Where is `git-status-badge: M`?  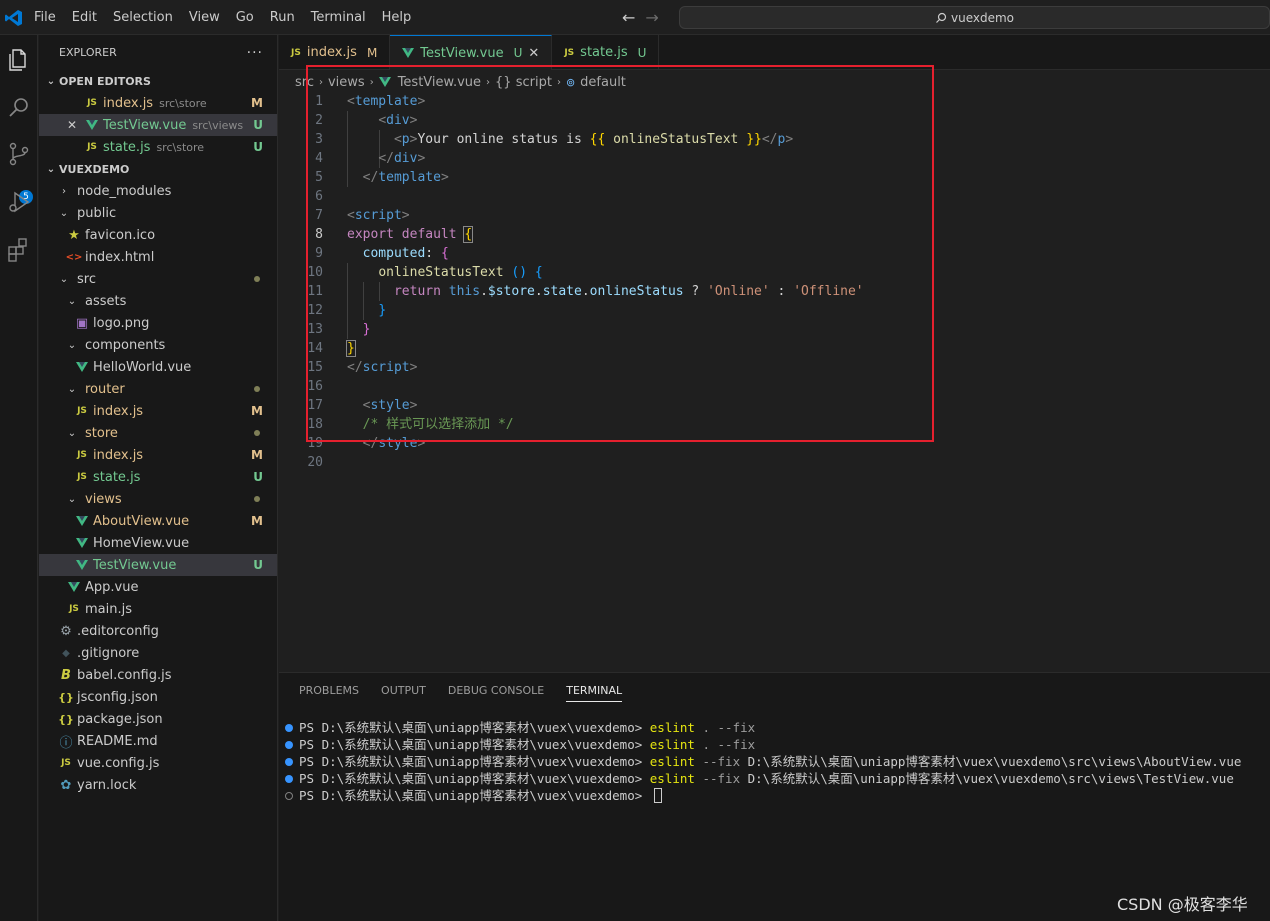
git-status-badge: M is located at coordinates (257, 455).